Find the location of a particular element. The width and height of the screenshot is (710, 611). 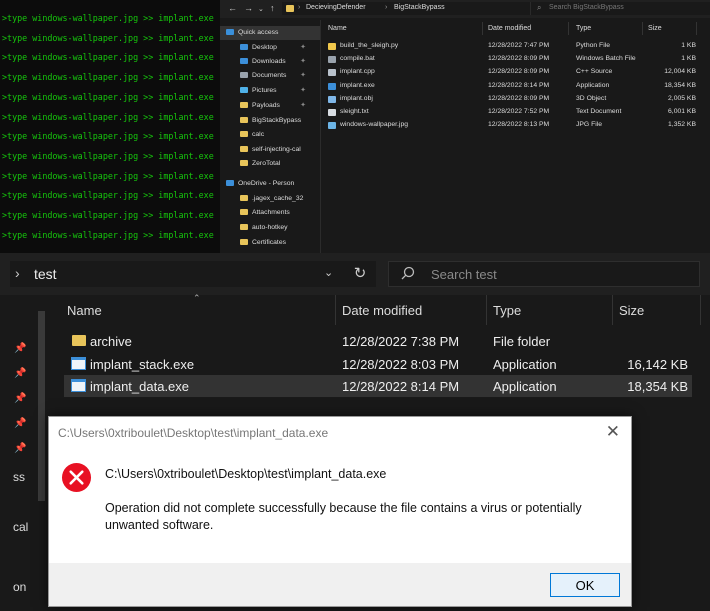

sidebar-label: ss is located at coordinates (19, 477).